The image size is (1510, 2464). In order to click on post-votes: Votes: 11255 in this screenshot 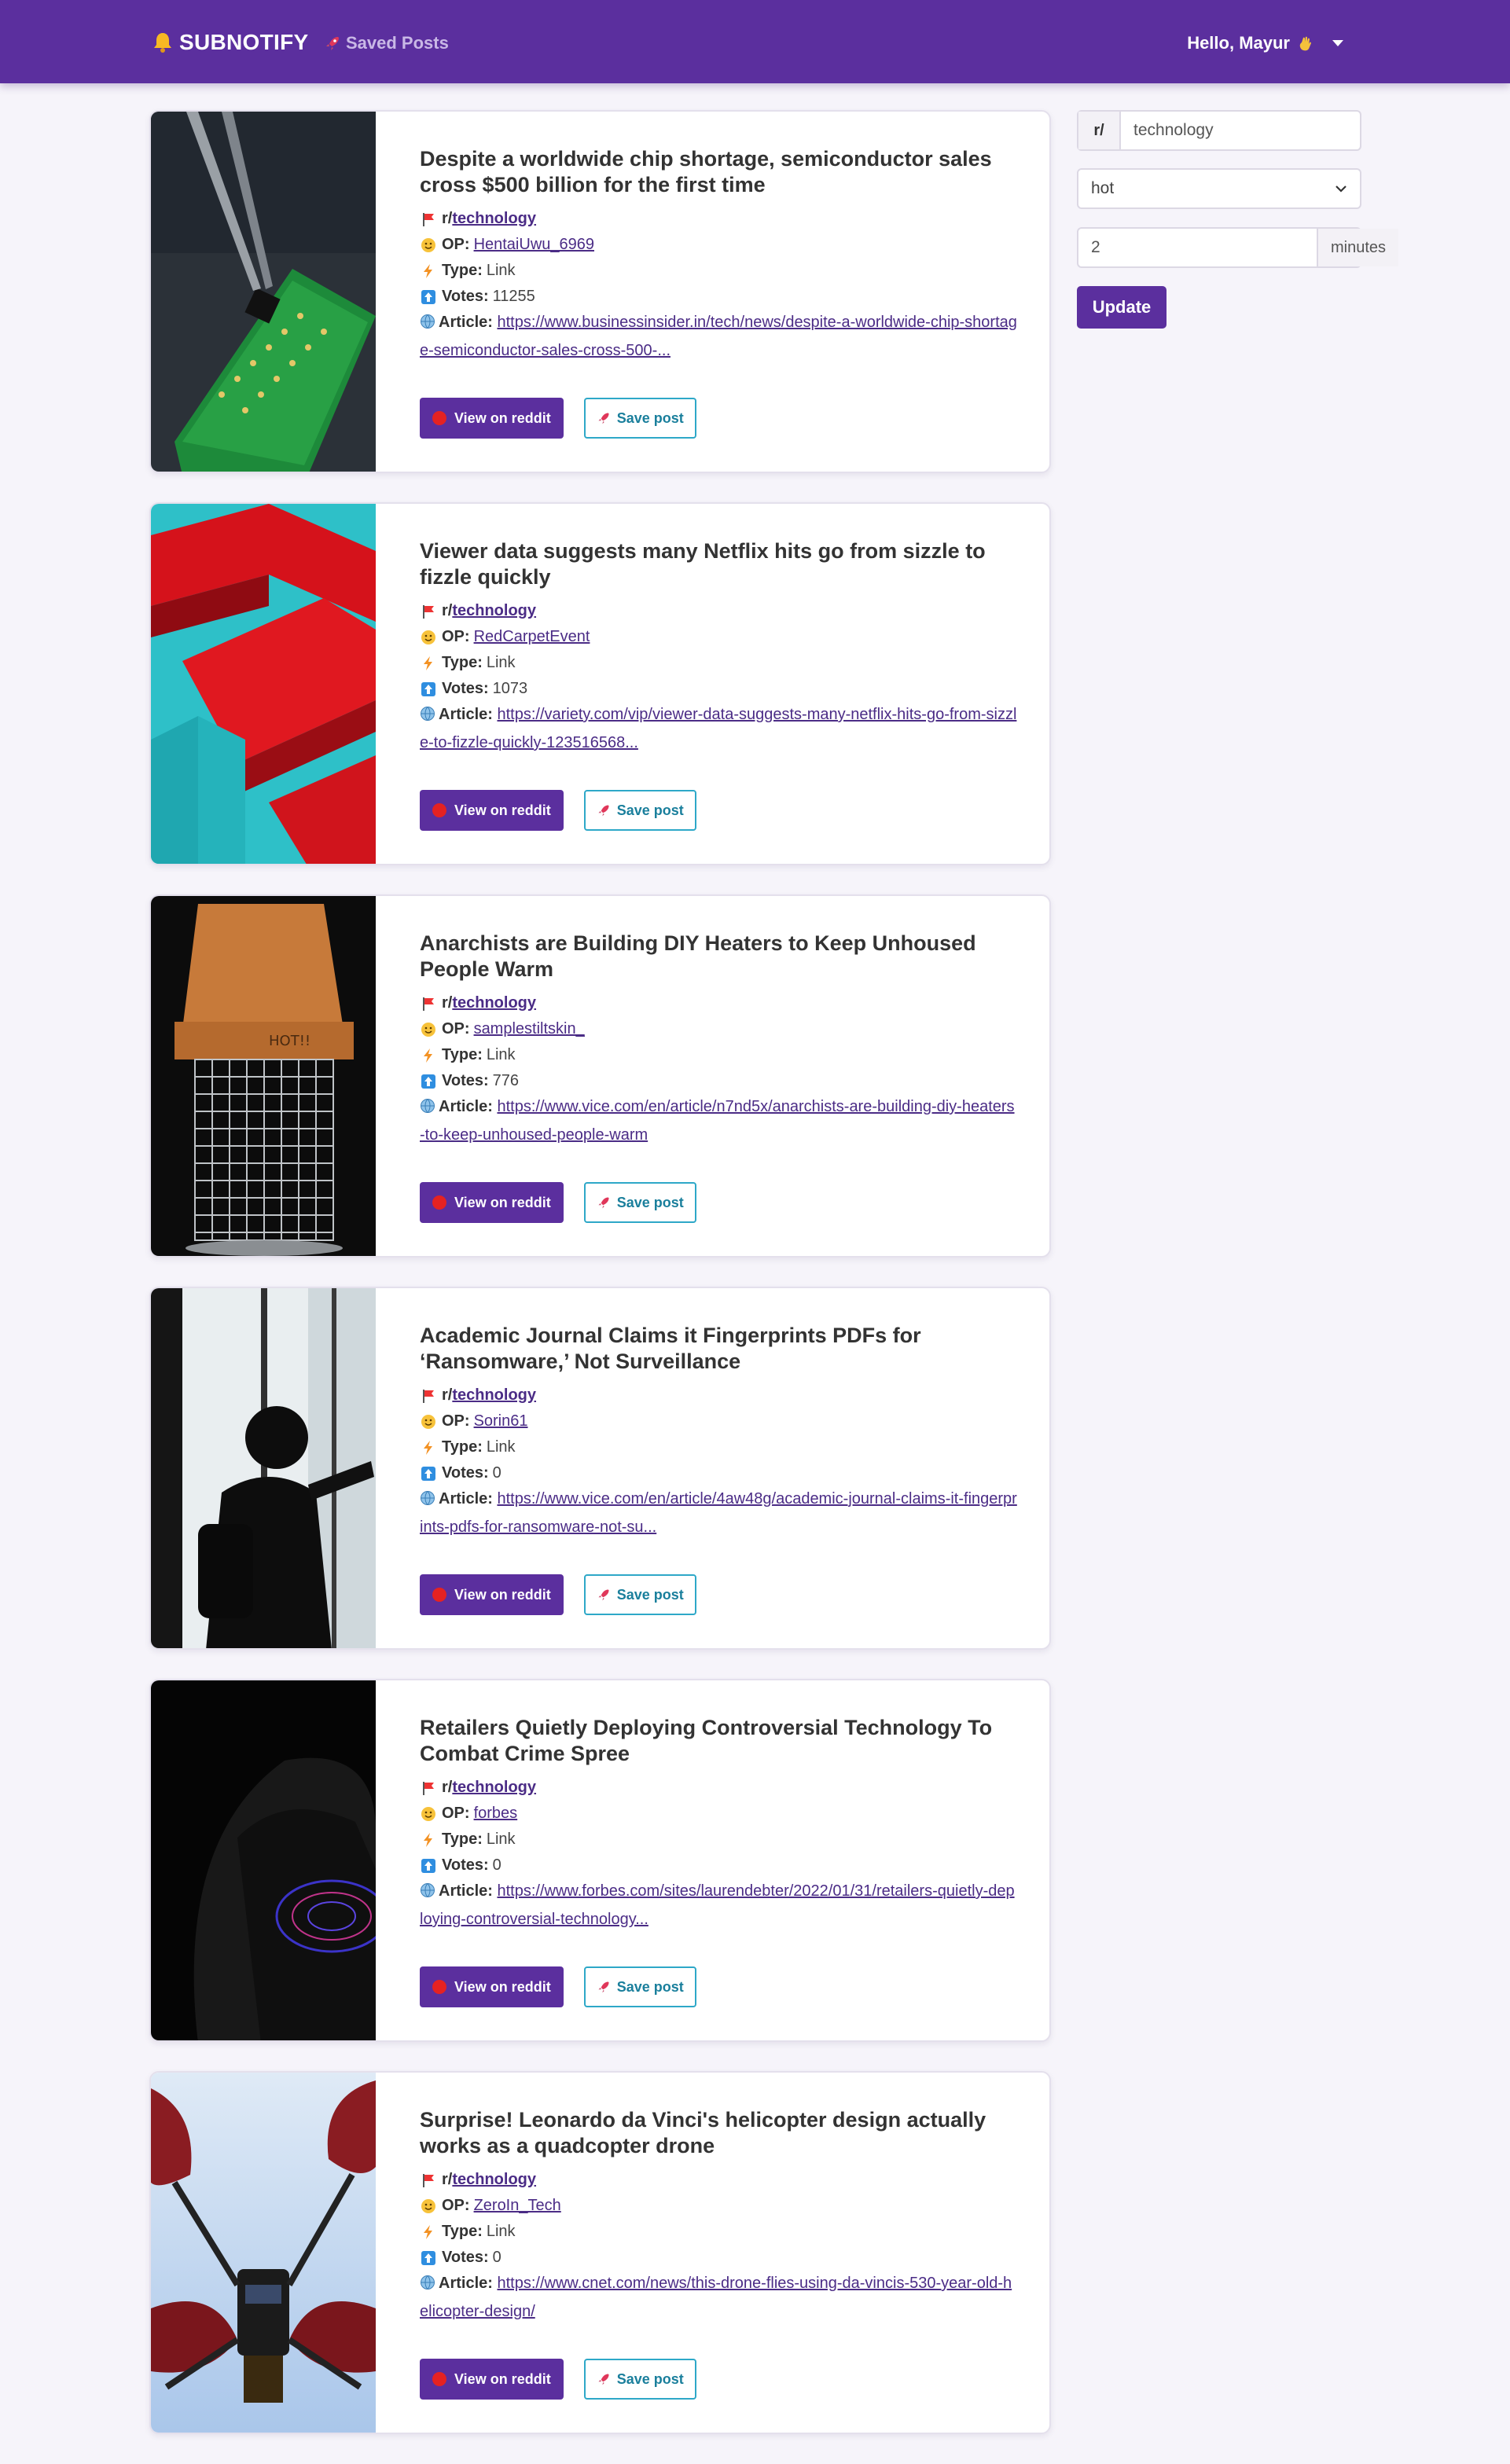, I will do `click(718, 297)`.